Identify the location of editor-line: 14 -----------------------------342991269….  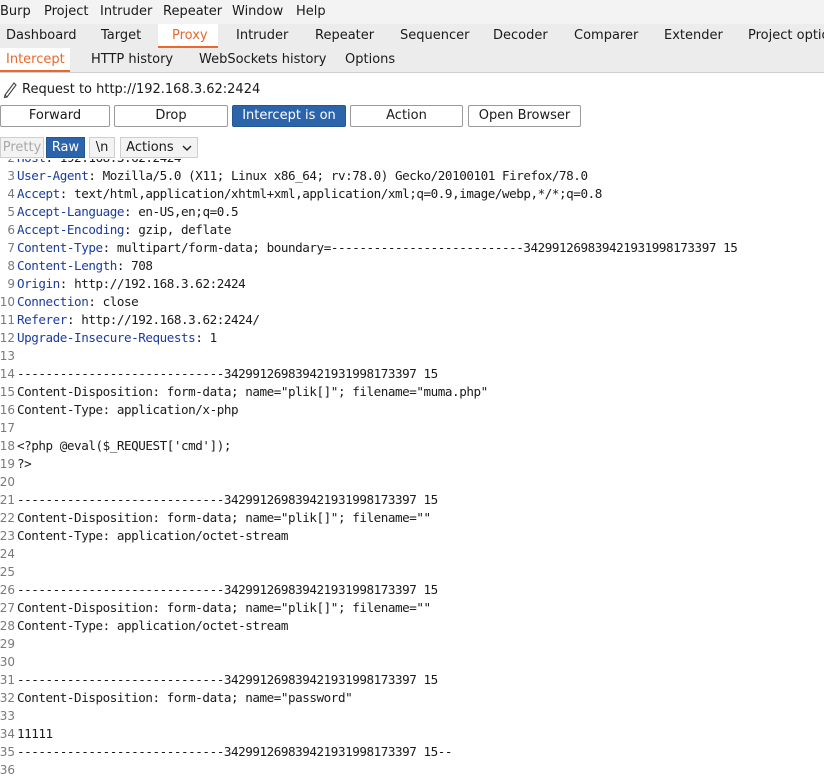
(412, 374).